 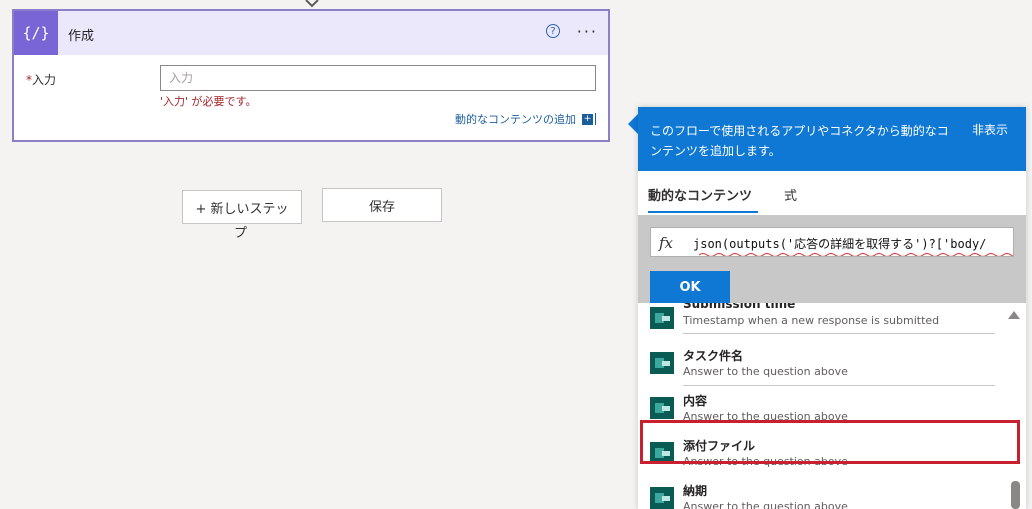 What do you see at coordinates (595, 119) in the screenshot?
I see `add-dynamic-content-bar` at bounding box center [595, 119].